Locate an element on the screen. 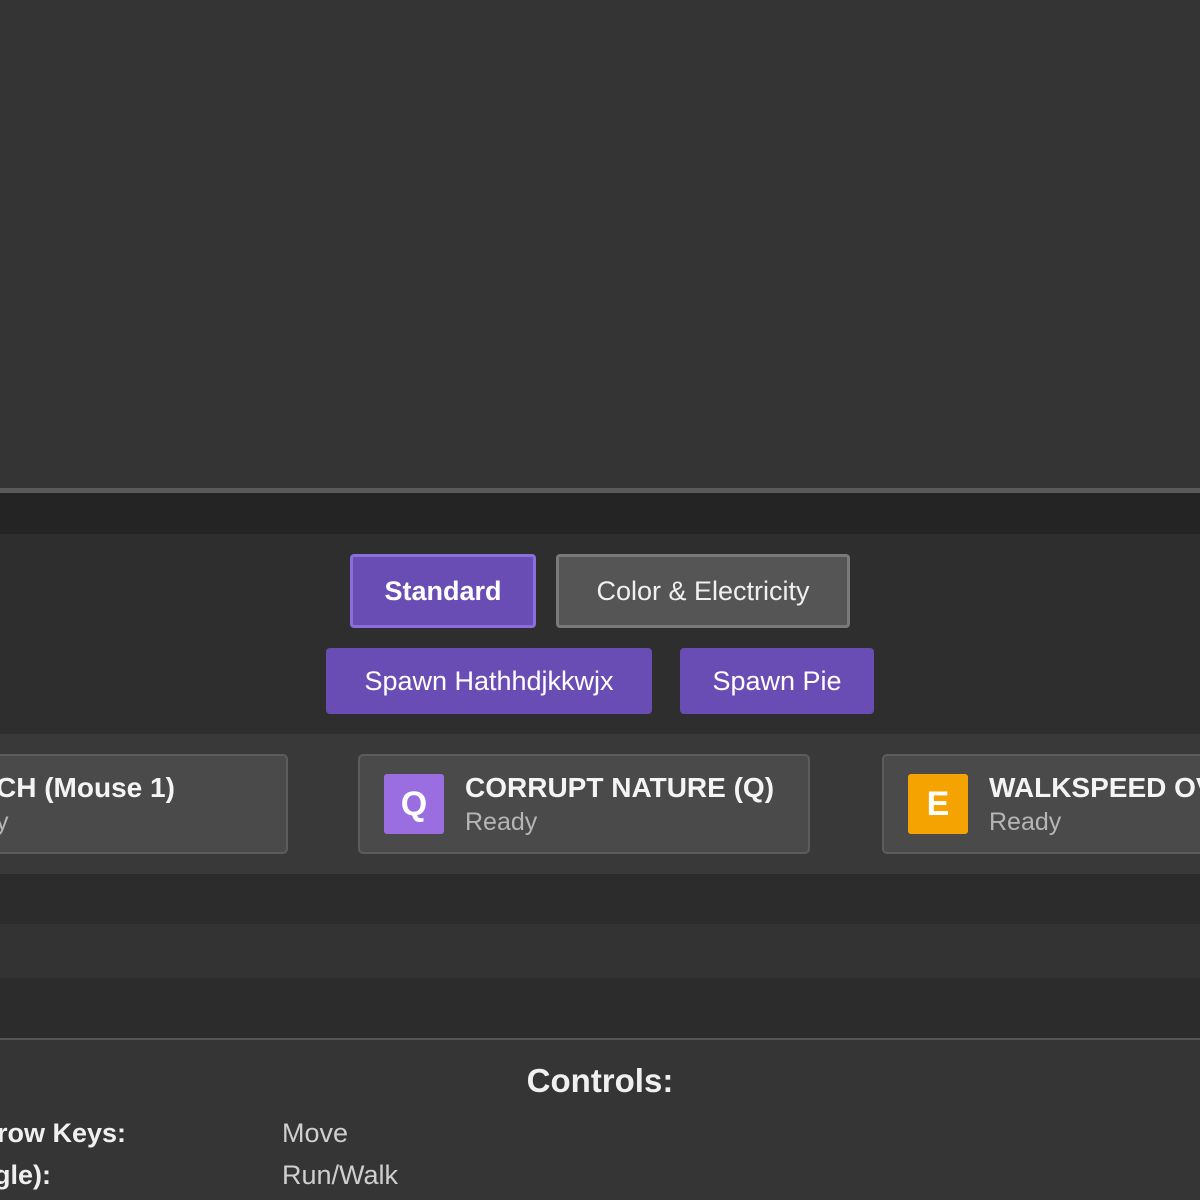  control-key: gle): is located at coordinates (25, 1175).